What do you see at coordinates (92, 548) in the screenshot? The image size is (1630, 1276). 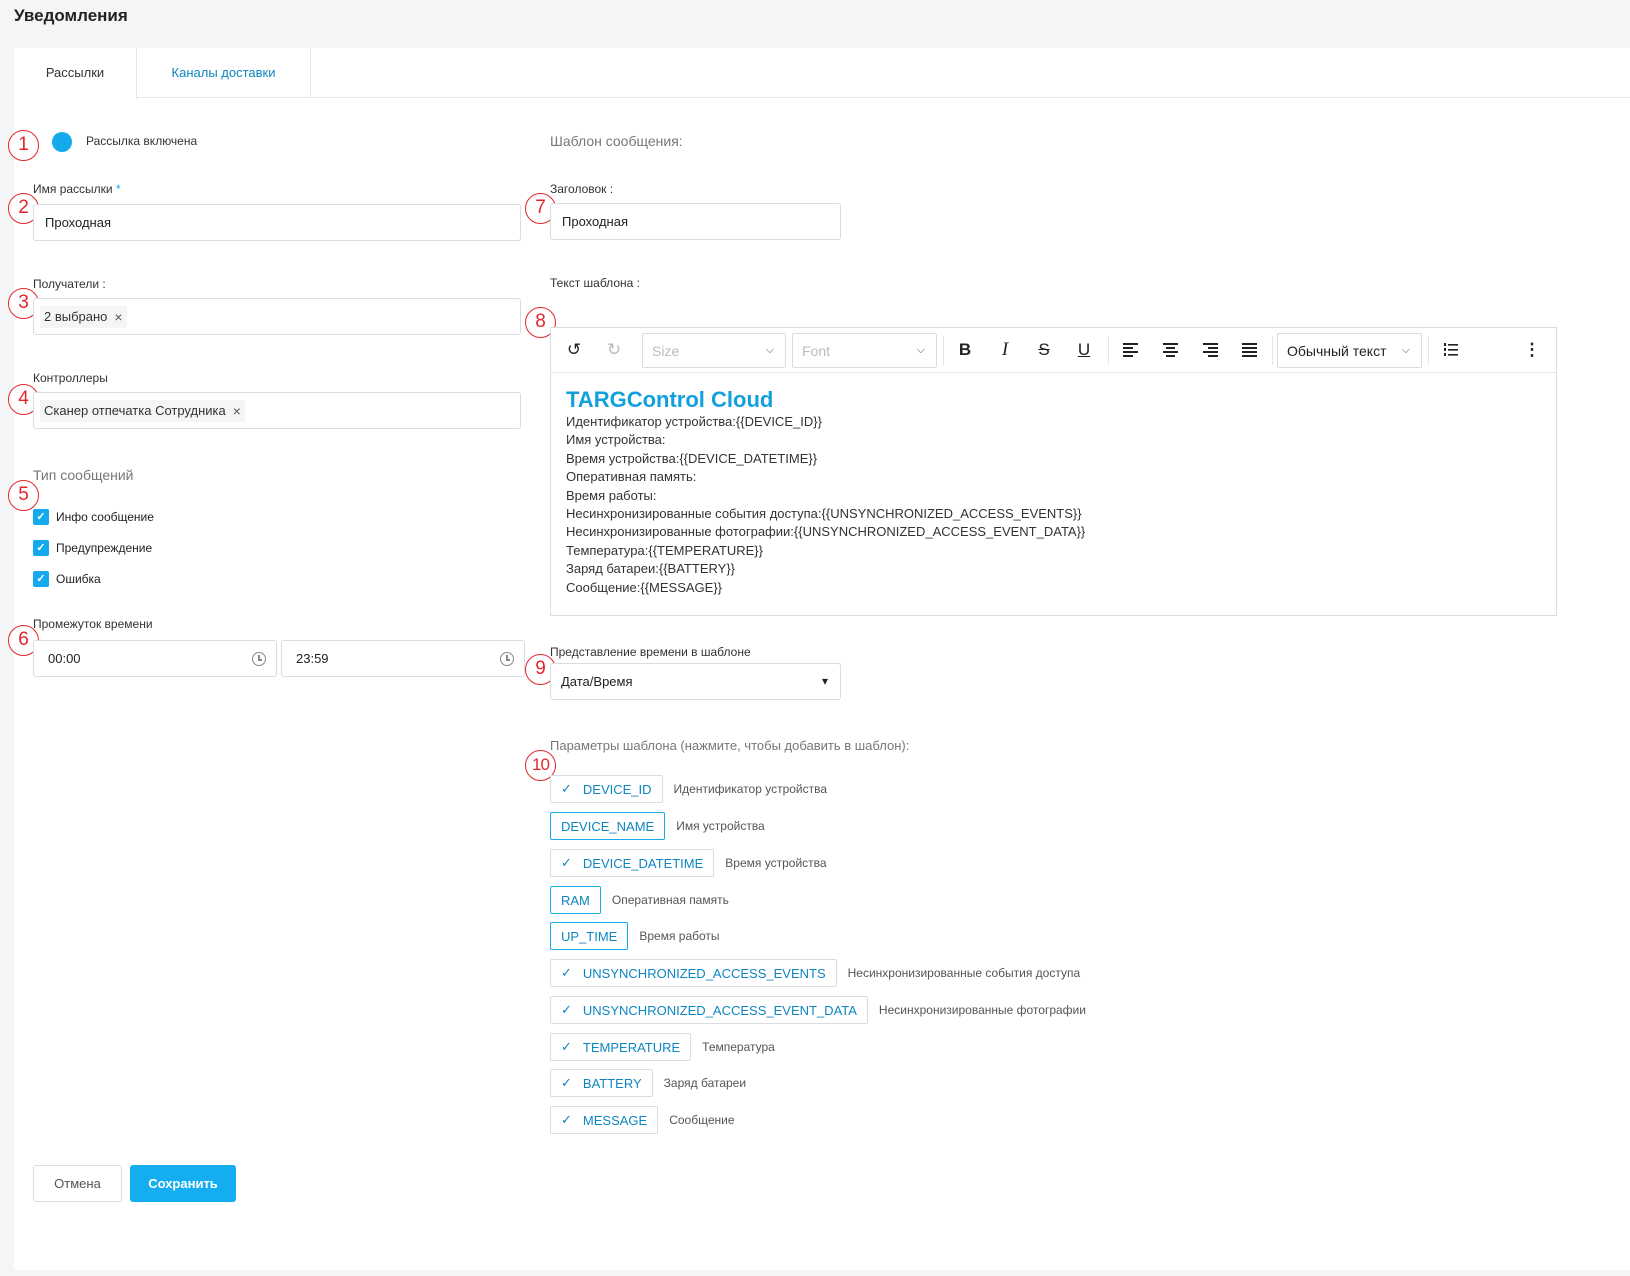 I see `type-warning-row: ✓ Предупреждение` at bounding box center [92, 548].